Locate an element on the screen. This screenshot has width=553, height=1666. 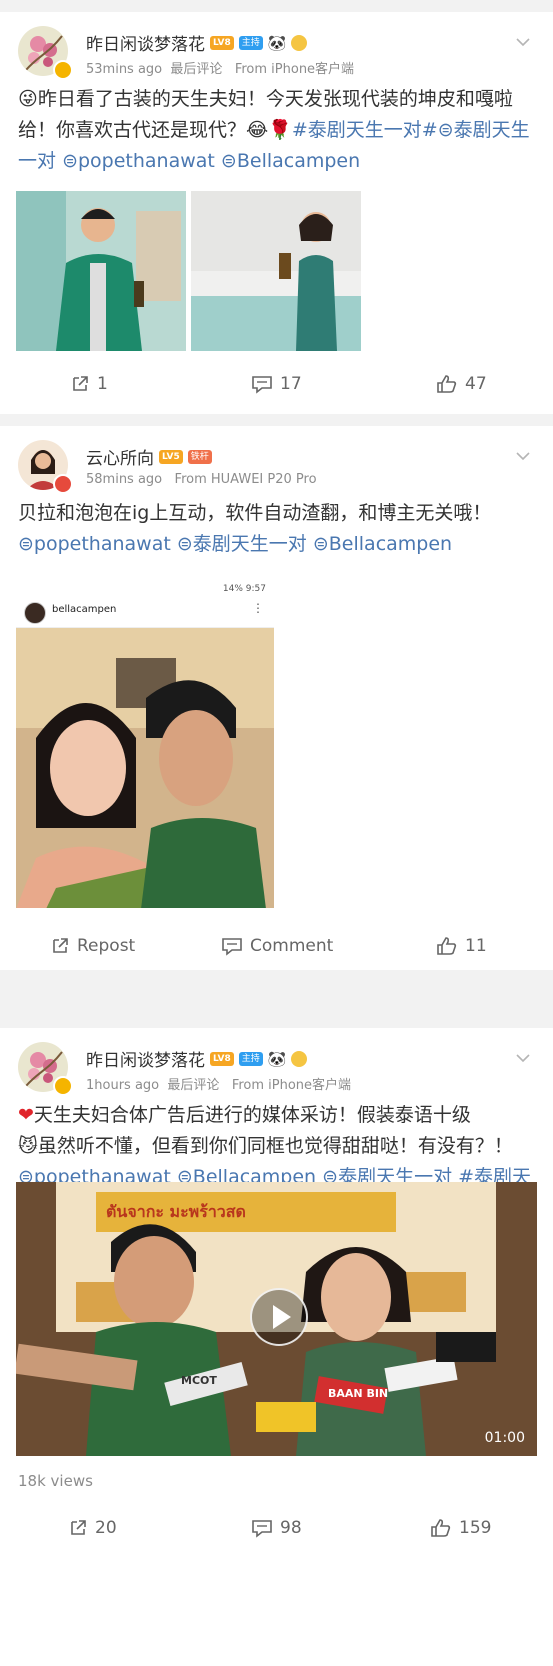
ig-username: bellacampen is located at coordinates (84, 609).